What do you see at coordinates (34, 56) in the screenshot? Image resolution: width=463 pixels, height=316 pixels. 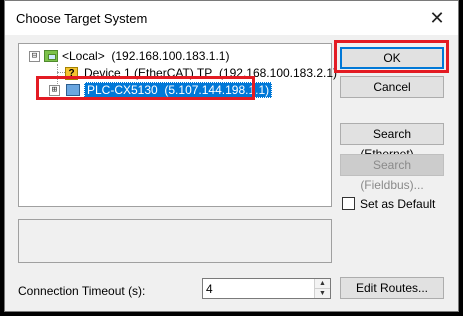 I see `collapse-icon: ⊟` at bounding box center [34, 56].